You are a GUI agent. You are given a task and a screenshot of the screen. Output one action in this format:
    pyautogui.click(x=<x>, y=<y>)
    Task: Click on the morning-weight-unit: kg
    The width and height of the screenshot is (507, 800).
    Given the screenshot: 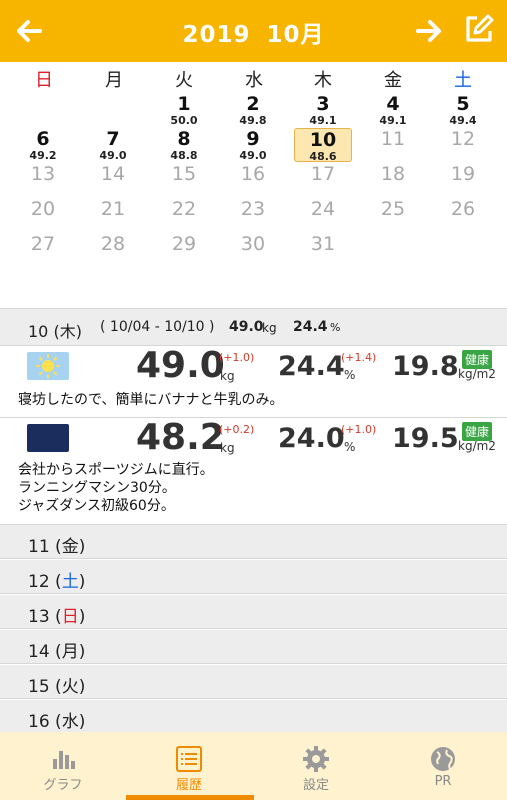 What is the action you would take?
    pyautogui.click(x=227, y=376)
    